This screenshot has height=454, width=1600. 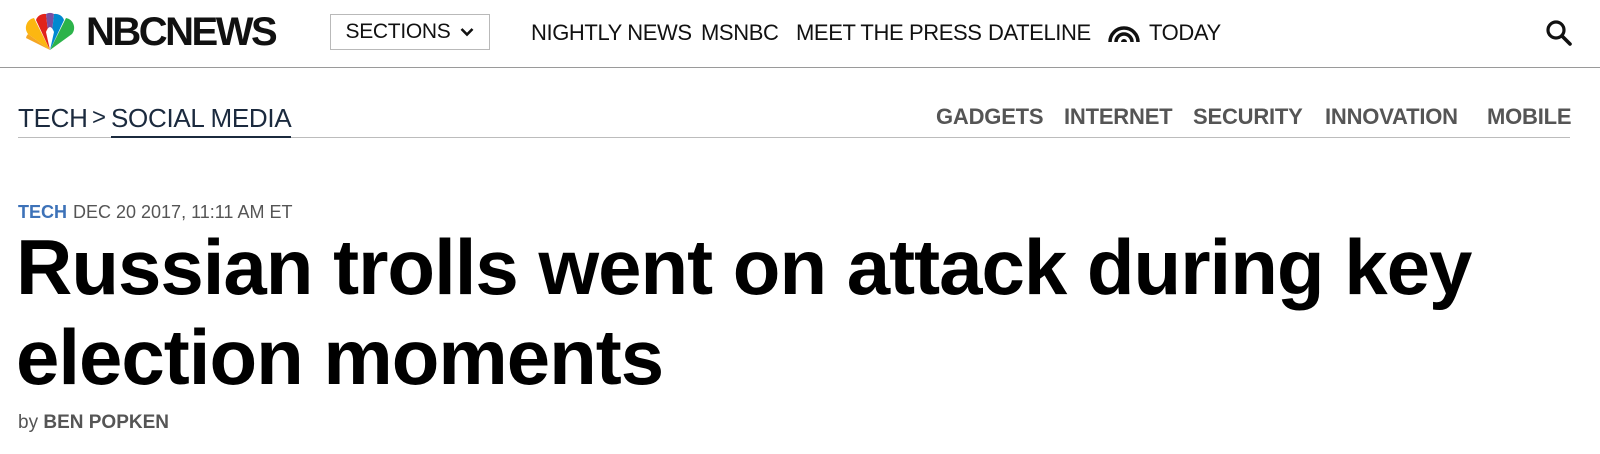 What do you see at coordinates (28, 422) in the screenshot?
I see `byline-prefix: by` at bounding box center [28, 422].